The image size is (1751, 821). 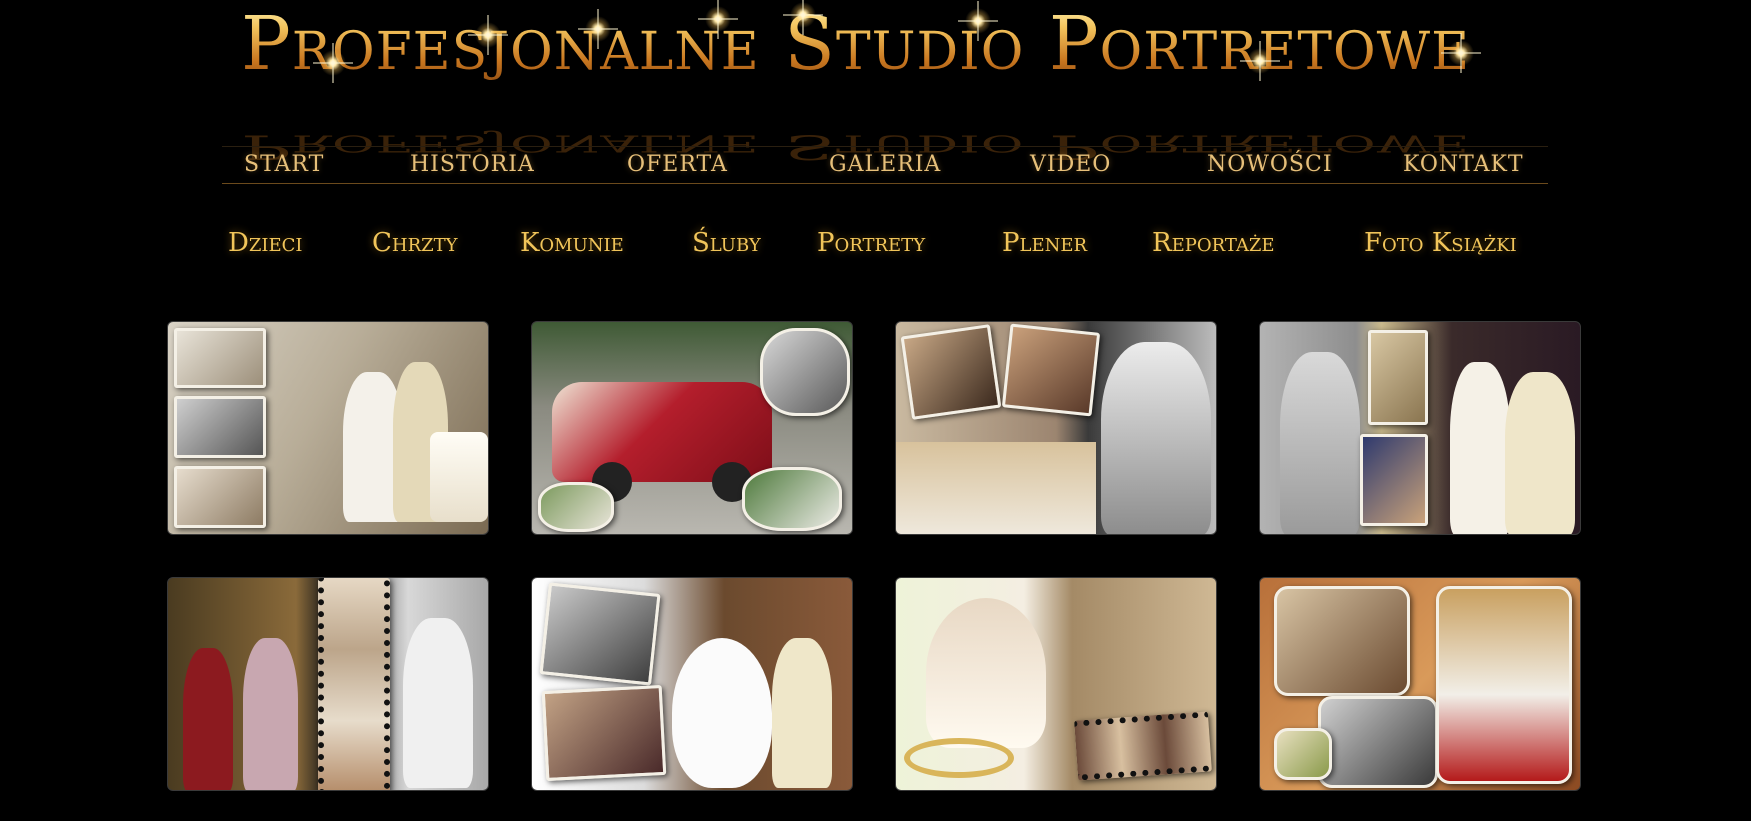 I want to click on site-title: Profesjonalne Studio Portretowe, so click(x=856, y=44).